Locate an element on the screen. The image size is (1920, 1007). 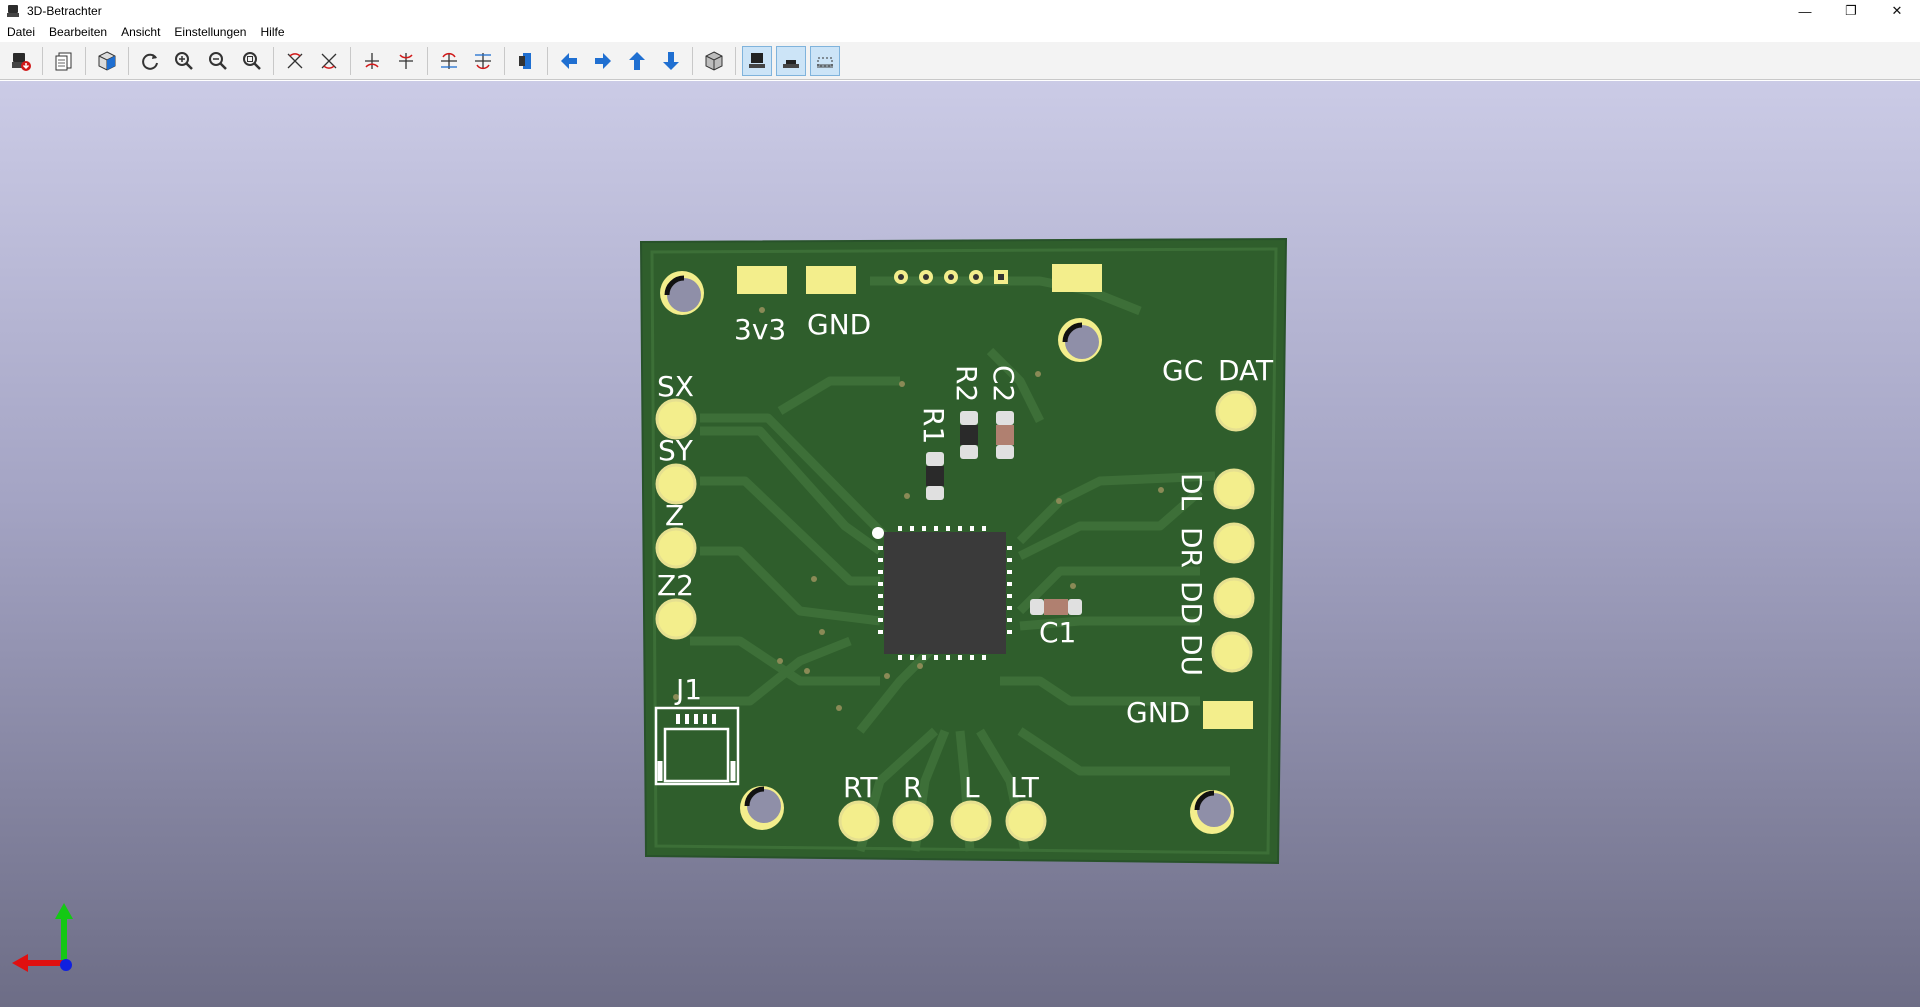
zoom-fit-icon is located at coordinates (252, 60).